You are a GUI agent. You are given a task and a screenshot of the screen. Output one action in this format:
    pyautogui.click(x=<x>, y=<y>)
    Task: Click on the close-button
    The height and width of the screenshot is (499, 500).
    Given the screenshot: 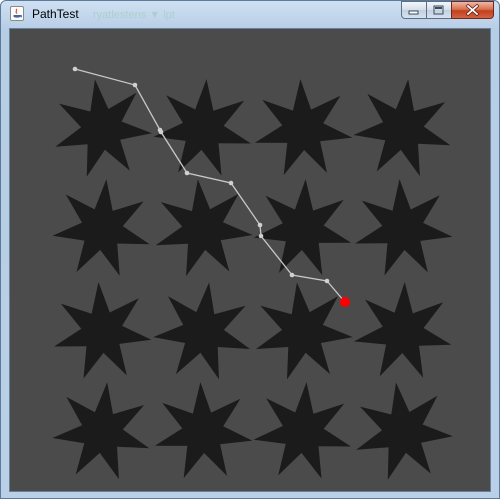 What is the action you would take?
    pyautogui.click(x=472, y=10)
    